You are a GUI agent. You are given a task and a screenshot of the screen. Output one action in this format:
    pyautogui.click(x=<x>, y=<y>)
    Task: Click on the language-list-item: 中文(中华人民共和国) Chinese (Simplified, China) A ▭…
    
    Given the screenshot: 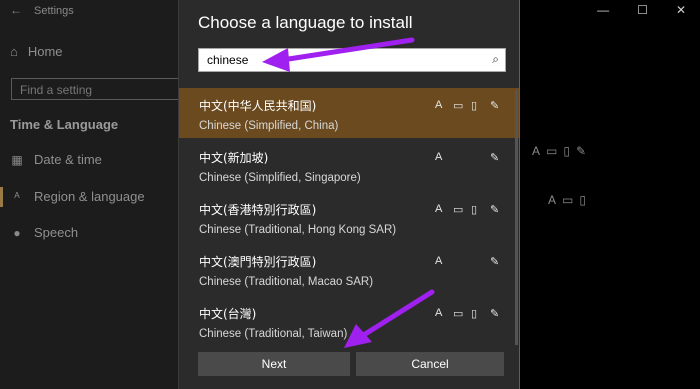 What is the action you would take?
    pyautogui.click(x=349, y=113)
    